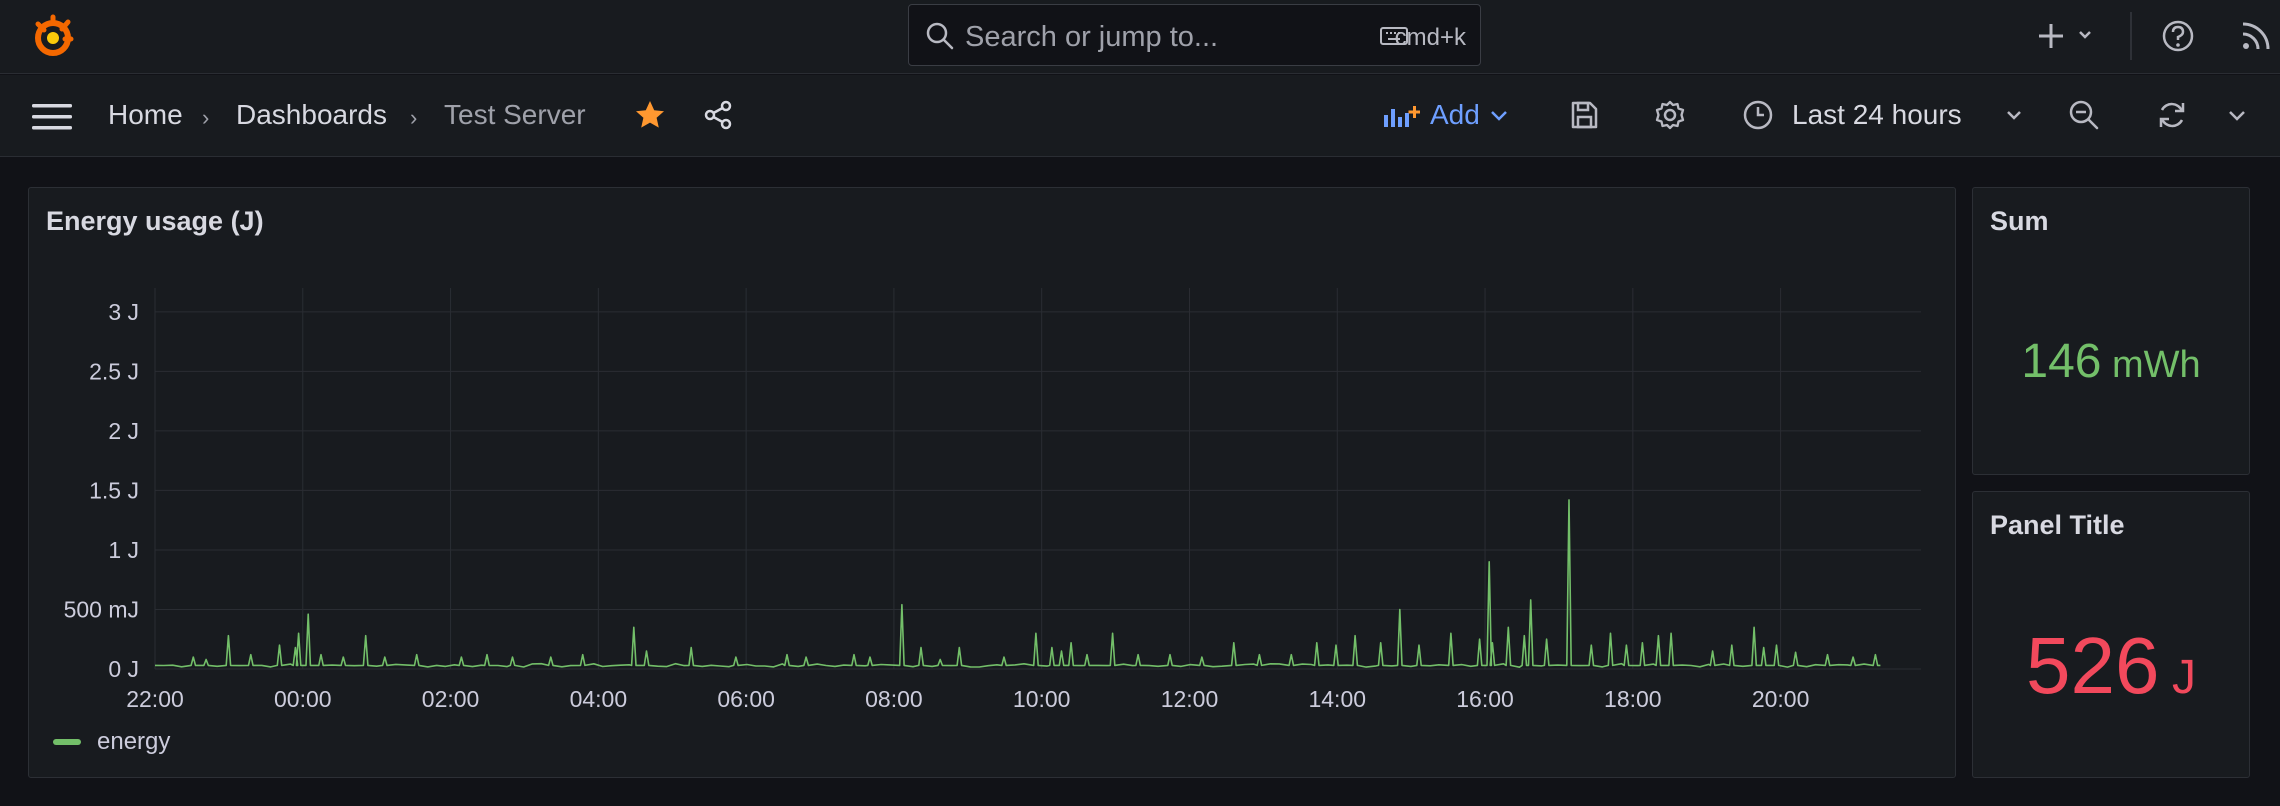 The height and width of the screenshot is (806, 2280). I want to click on y-tick-label: 2 J, so click(123, 431).